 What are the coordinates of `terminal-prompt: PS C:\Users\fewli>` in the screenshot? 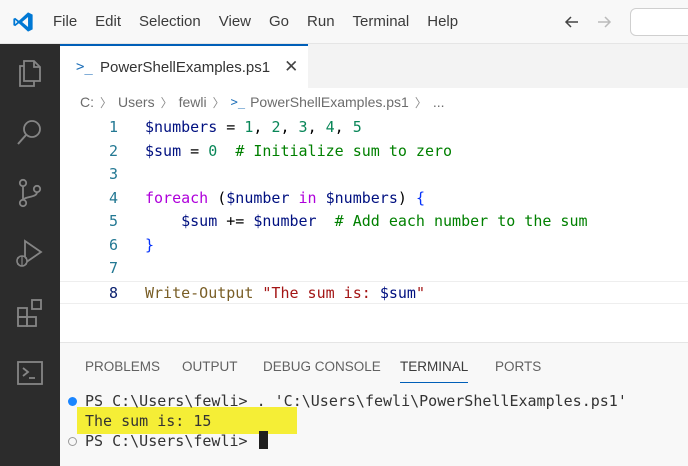 It's located at (171, 441).